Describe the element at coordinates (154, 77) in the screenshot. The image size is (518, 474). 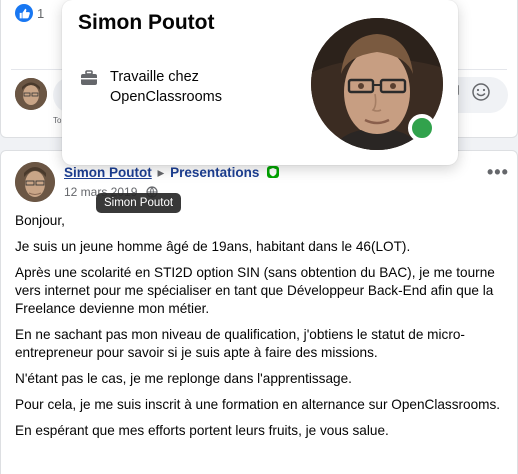
I see `work-label: Travaille chez` at that location.